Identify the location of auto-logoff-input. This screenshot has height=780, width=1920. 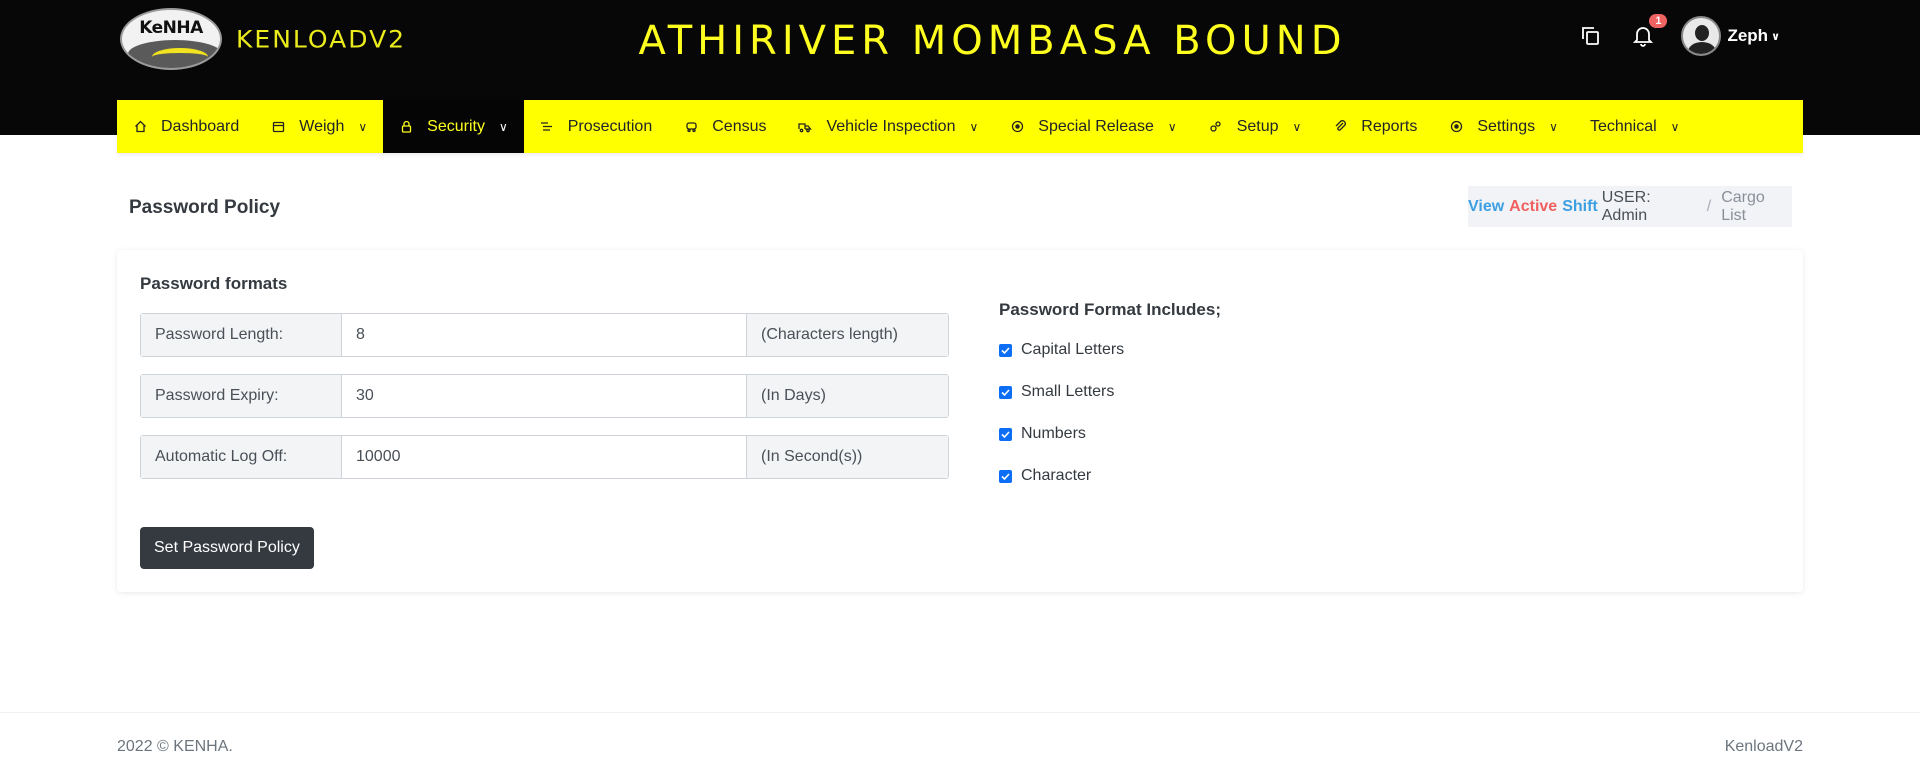
(544, 457).